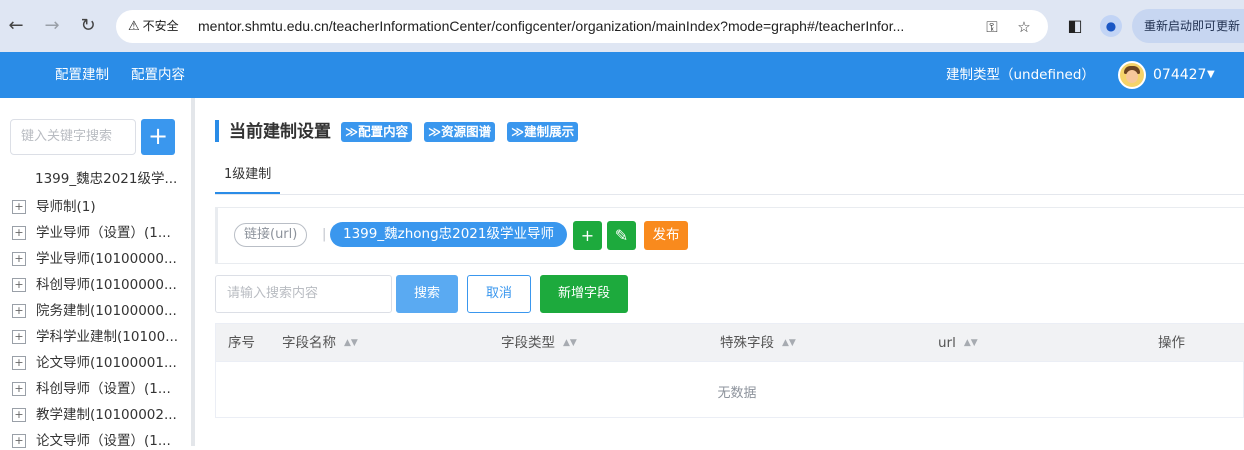  What do you see at coordinates (1024, 27) in the screenshot?
I see `bookmark-star-icon: ☆` at bounding box center [1024, 27].